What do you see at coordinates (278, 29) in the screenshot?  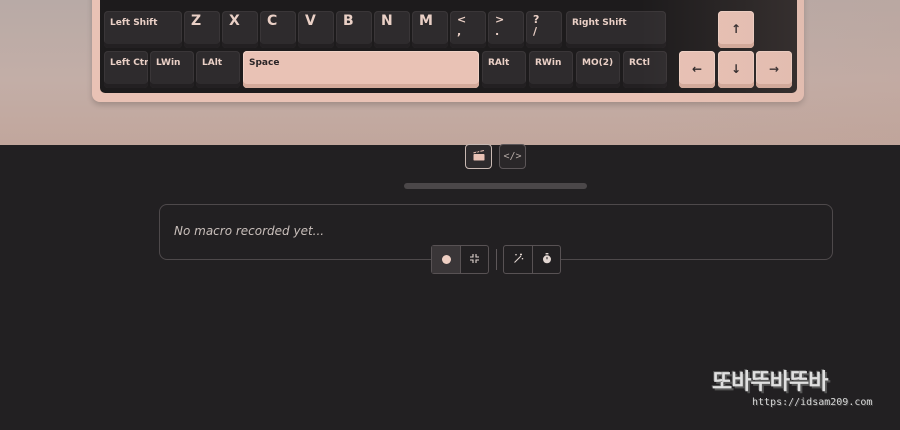 I see `key-c: C` at bounding box center [278, 29].